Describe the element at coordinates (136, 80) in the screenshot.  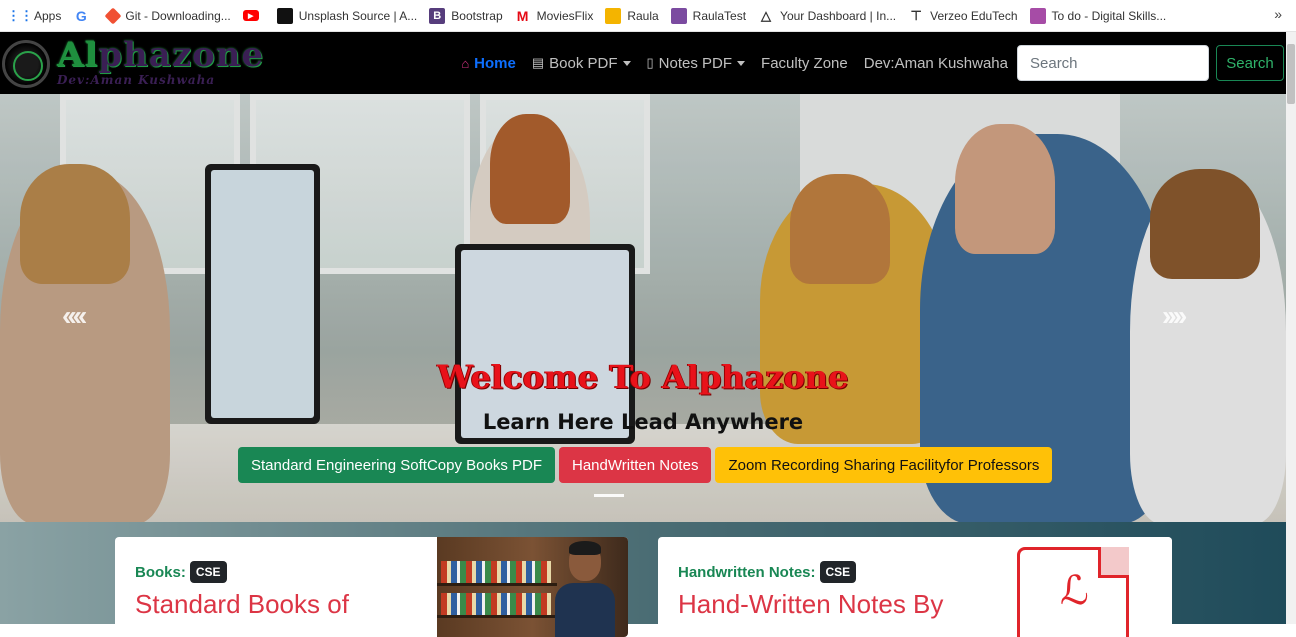
I see `brand-subtitle: Dev:Aman Kushwaha` at that location.